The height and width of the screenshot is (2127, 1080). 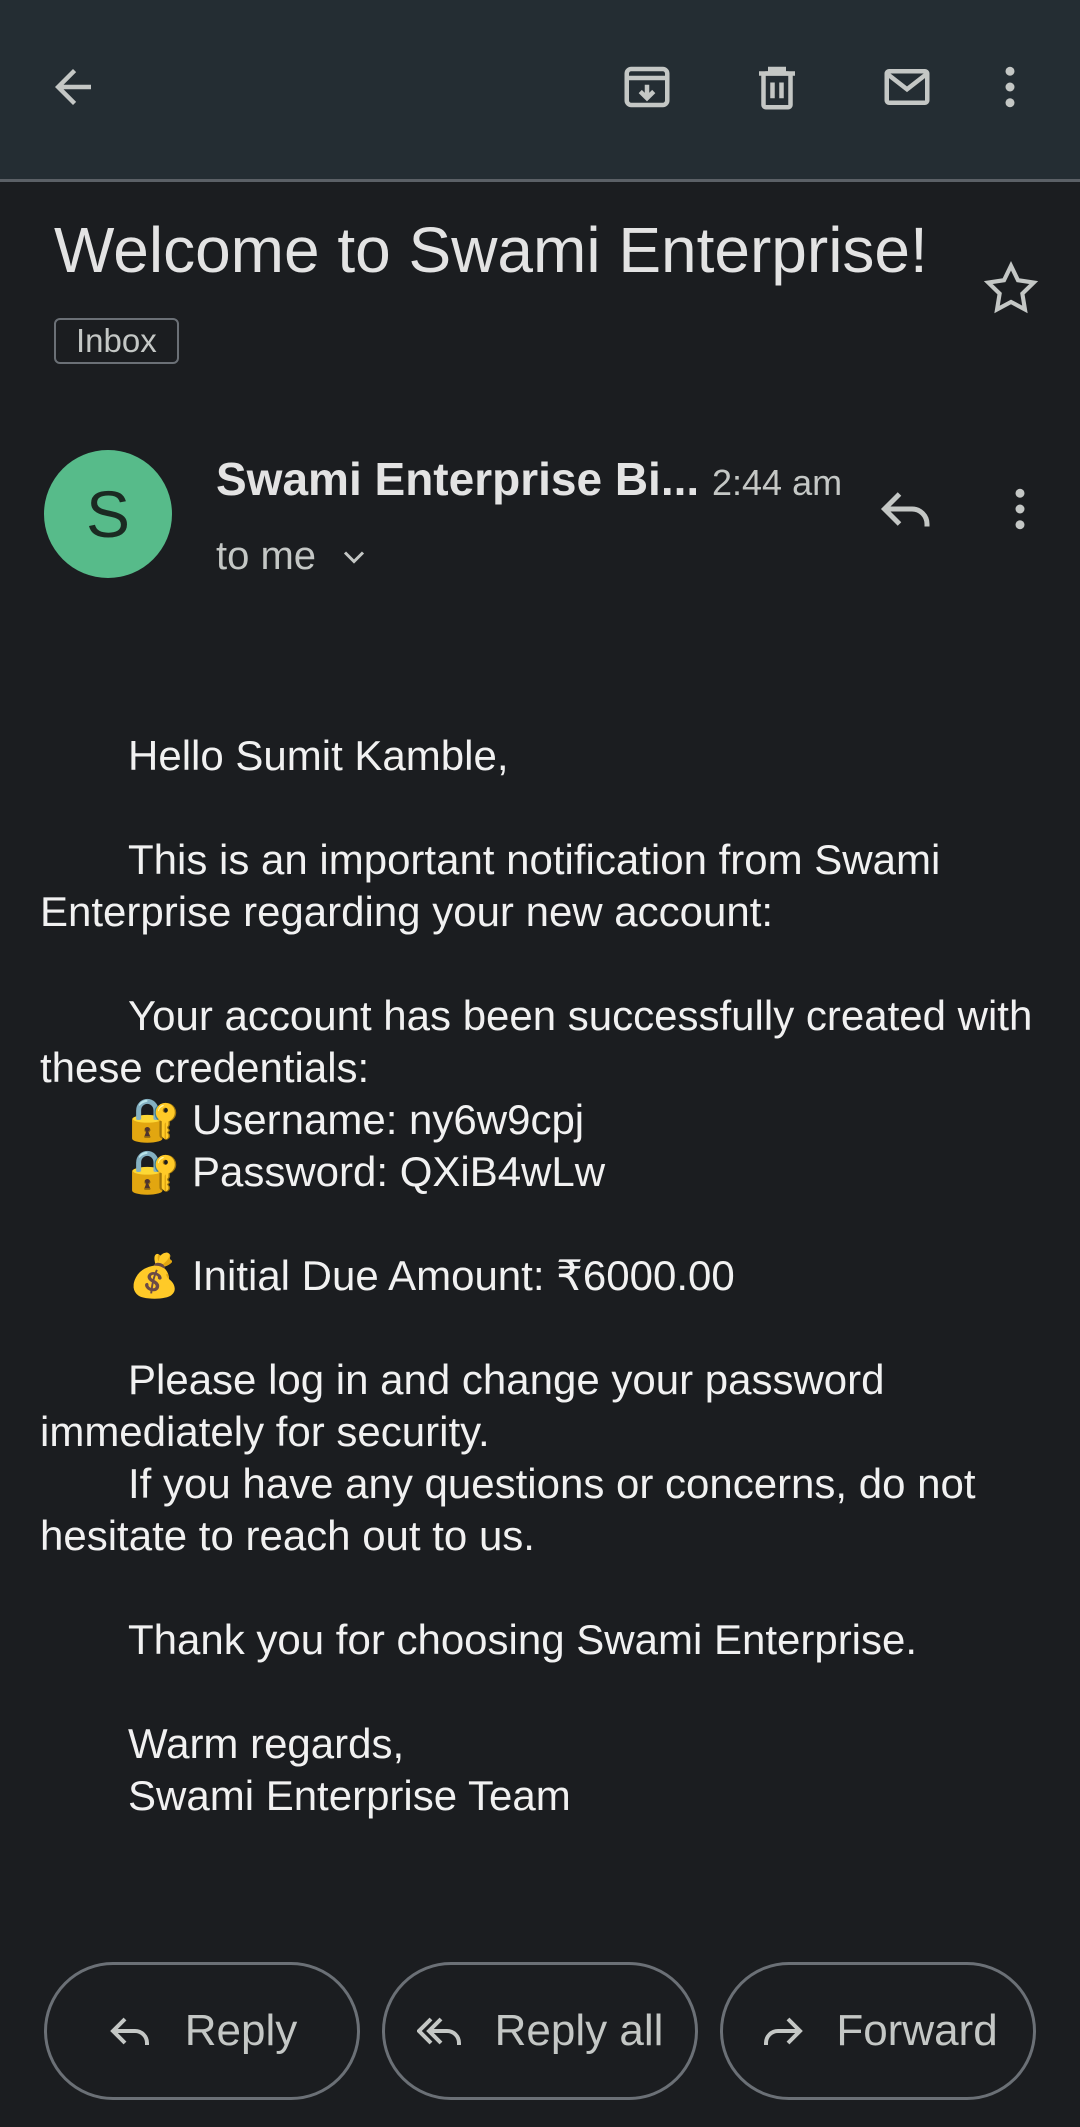 What do you see at coordinates (491, 250) in the screenshot?
I see `email-subject: Welcome to Swami Enterprise!` at bounding box center [491, 250].